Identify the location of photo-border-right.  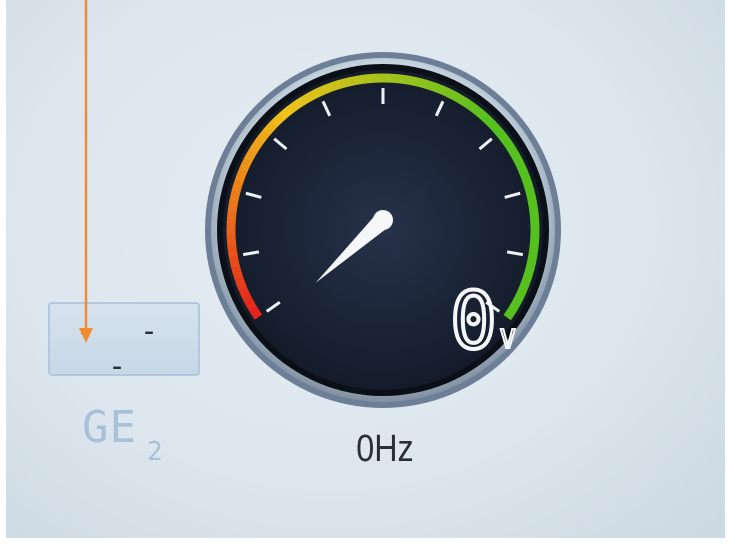
(731, 279).